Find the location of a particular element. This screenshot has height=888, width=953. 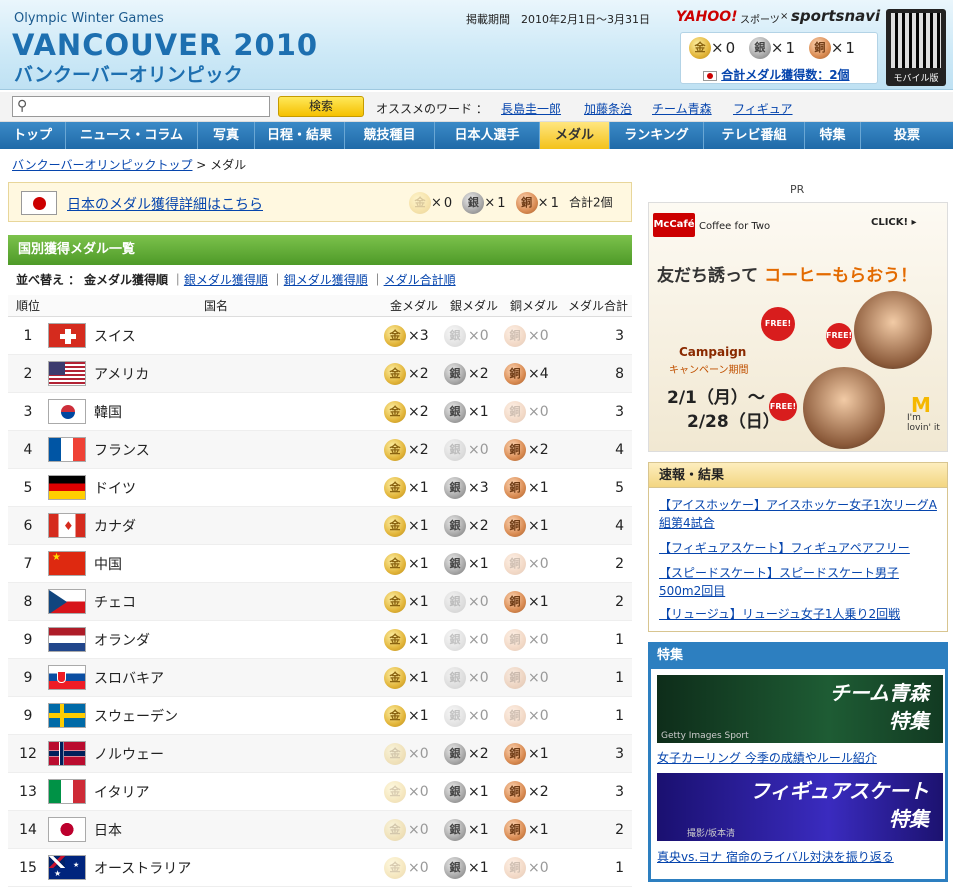

table-header: 順位 国名 金メダル 銀メダル 銅メダル メダル合計 is located at coordinates (320, 306).